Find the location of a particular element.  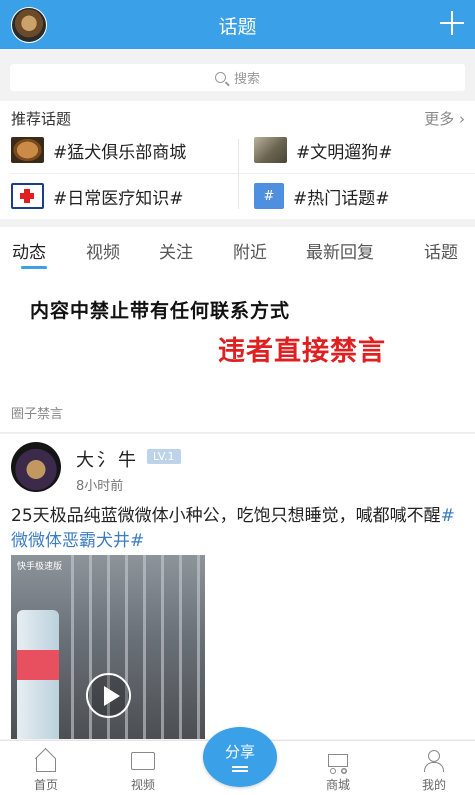

menu-lines-icon is located at coordinates (240, 769).